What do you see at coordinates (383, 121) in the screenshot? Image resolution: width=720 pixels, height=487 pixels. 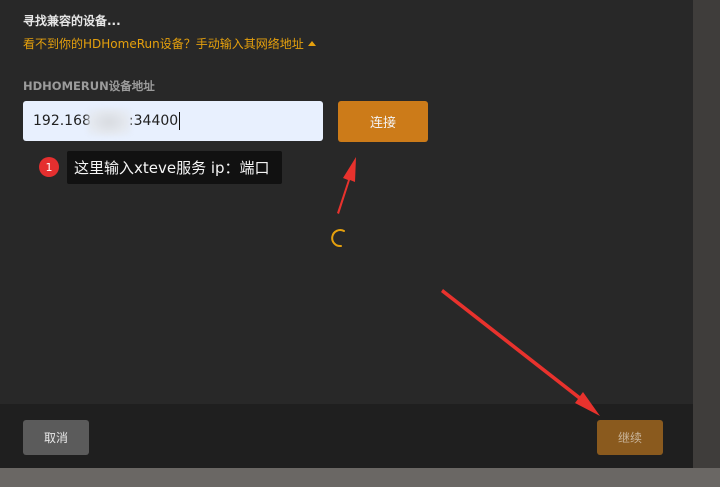 I see `connect-button: 连接` at bounding box center [383, 121].